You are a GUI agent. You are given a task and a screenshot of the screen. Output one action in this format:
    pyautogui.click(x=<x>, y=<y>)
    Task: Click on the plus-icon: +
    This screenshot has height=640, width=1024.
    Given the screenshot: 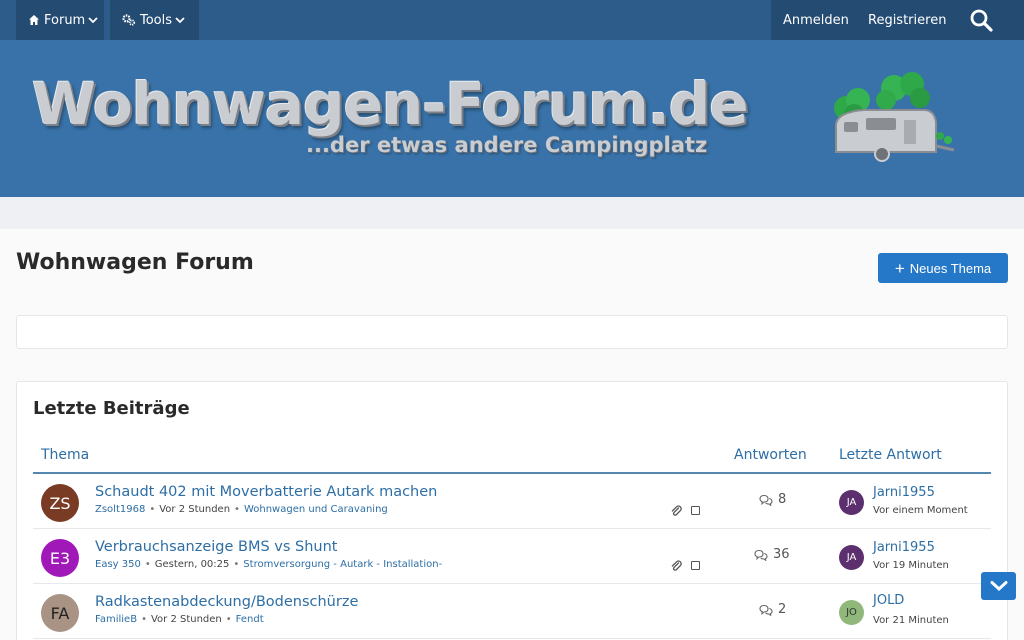 What is the action you would take?
    pyautogui.click(x=899, y=268)
    